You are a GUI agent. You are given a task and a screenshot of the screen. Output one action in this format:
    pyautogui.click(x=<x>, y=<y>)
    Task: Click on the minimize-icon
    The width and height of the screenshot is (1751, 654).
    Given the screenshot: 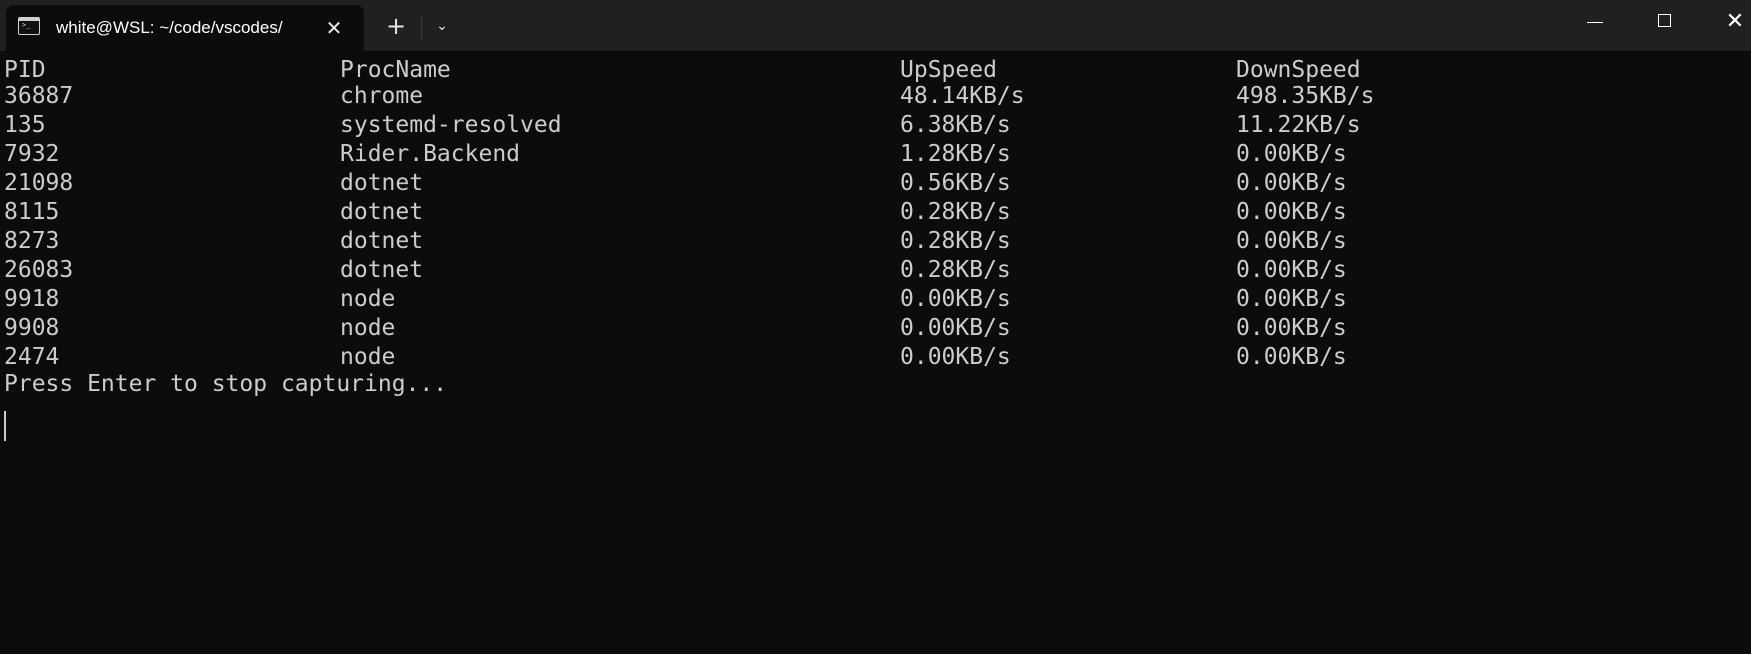 What is the action you would take?
    pyautogui.click(x=1595, y=22)
    